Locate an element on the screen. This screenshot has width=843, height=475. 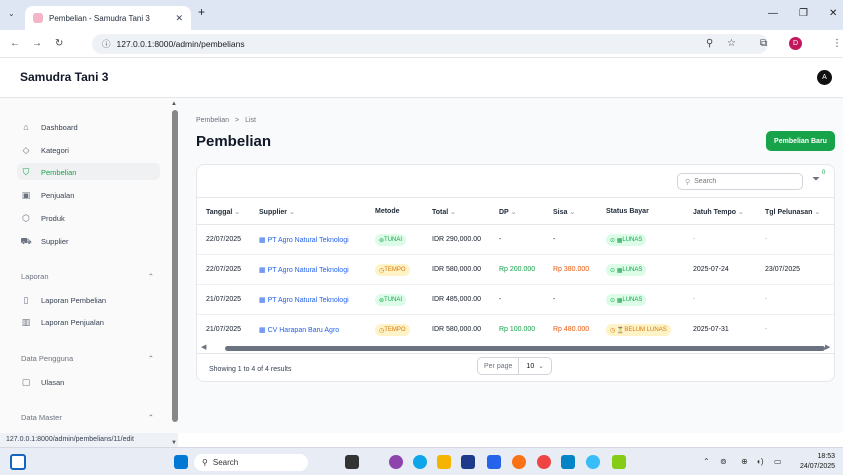
sidebar-item-produk: ⬡ Produk is located at coordinates (42, 218).